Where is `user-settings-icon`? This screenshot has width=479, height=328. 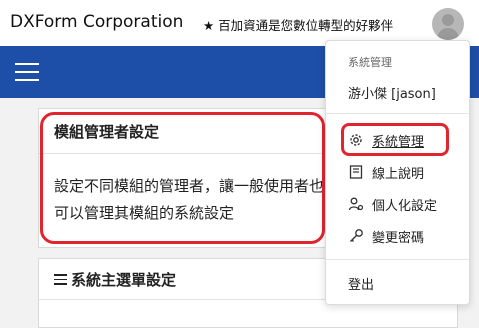
user-settings-icon is located at coordinates (356, 204).